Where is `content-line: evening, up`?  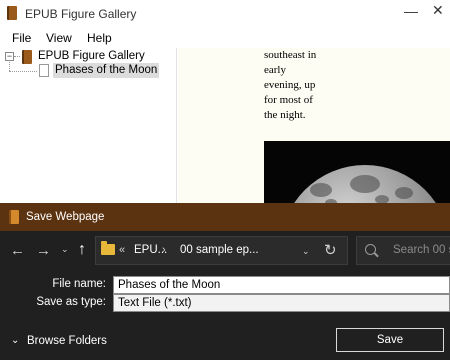
content-line: evening, up is located at coordinates (290, 85).